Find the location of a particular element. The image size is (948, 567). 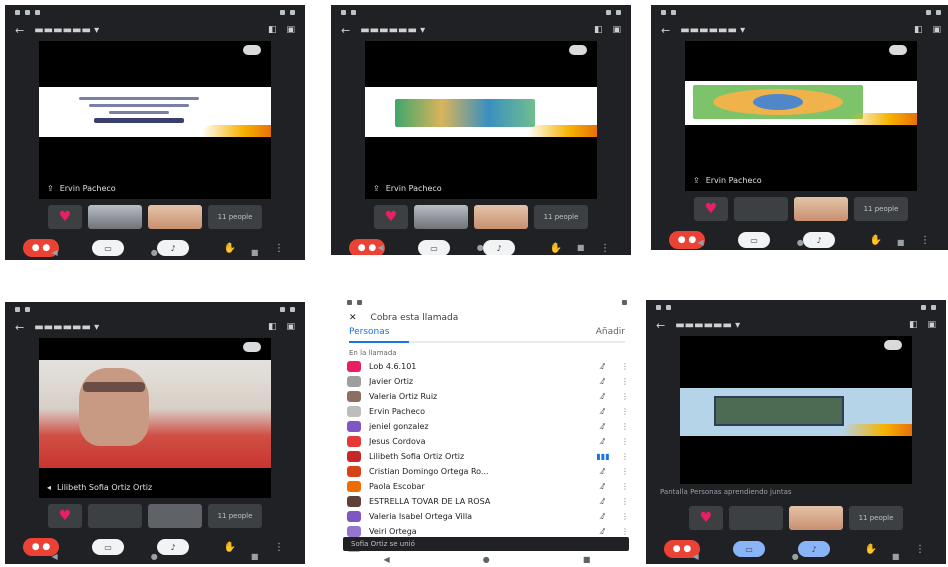

close-icon: ✕ is located at coordinates (353, 318).